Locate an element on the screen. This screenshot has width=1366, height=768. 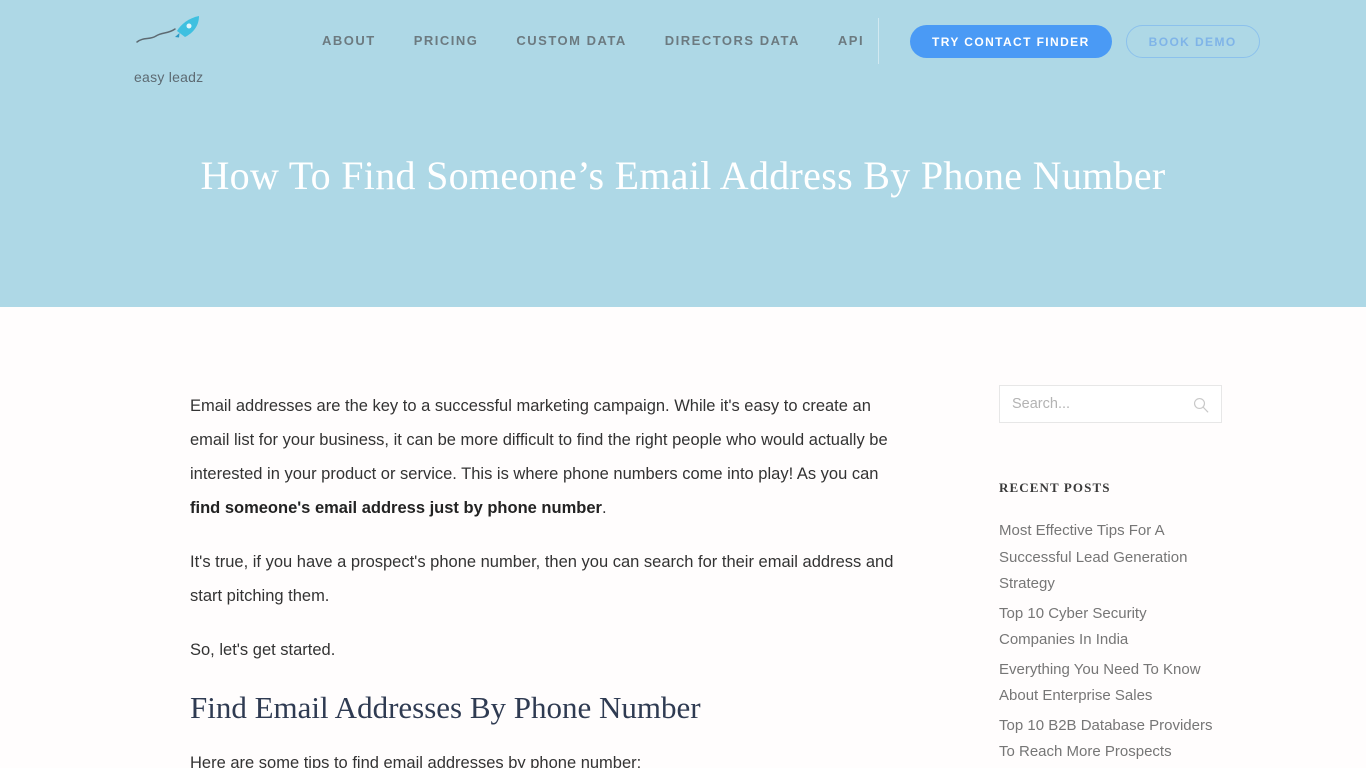
rocket-icon is located at coordinates (167, 29).